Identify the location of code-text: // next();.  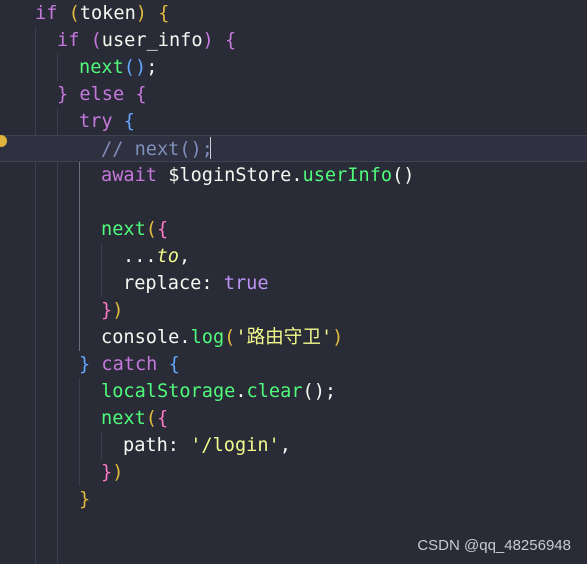
(157, 149).